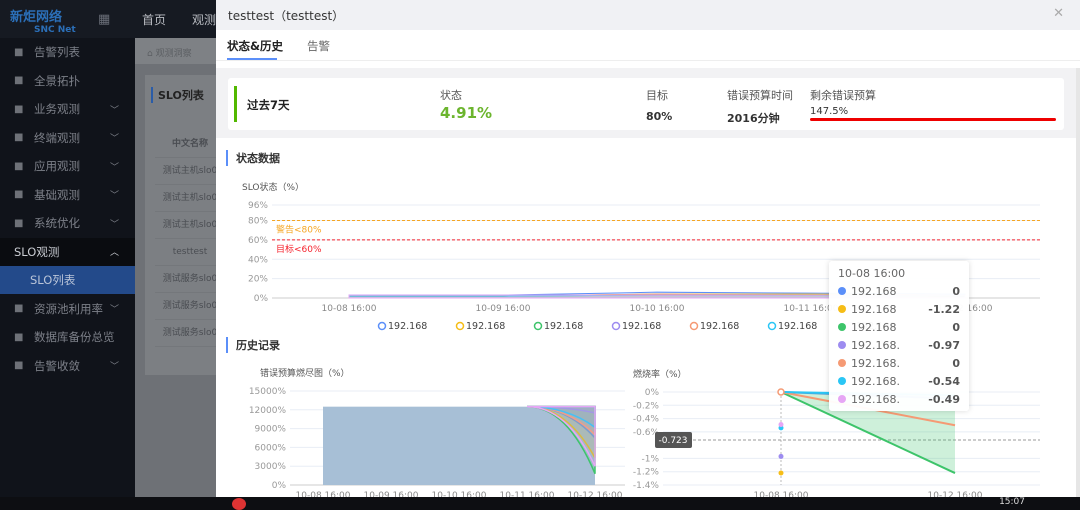  I want to click on tooltip-row: 192.168. 0, so click(899, 363).